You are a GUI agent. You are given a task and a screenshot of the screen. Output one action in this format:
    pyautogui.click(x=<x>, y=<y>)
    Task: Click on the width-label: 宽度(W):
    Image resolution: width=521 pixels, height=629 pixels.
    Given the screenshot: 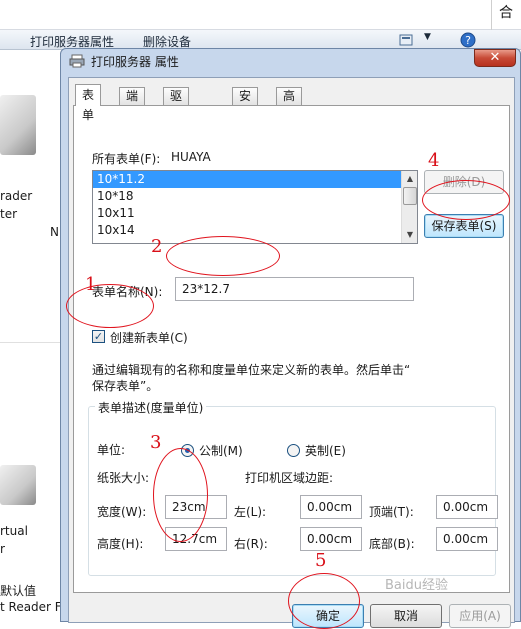 What is the action you would take?
    pyautogui.click(x=122, y=512)
    